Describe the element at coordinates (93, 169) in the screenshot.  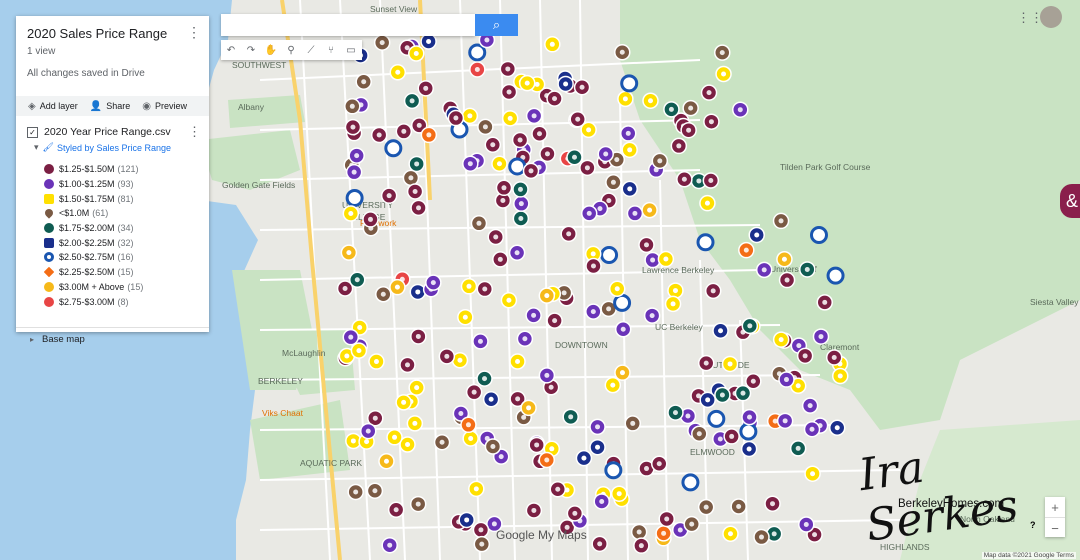
I see `legend-item: $1.25-$1.50M (121)` at that location.